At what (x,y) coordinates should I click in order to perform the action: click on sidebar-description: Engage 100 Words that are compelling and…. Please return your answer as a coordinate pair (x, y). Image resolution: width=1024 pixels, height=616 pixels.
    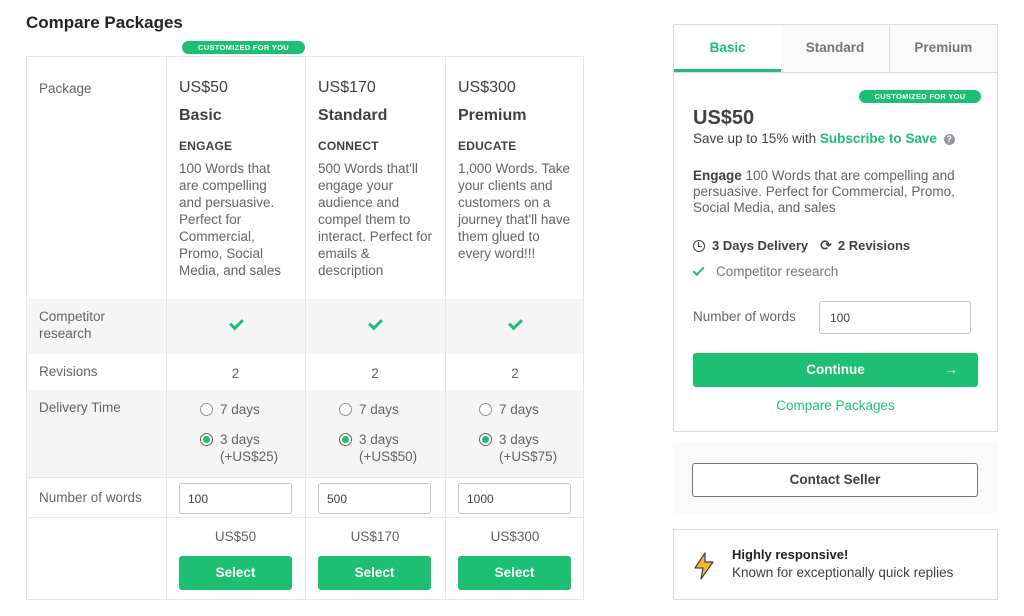
    Looking at the image, I should click on (824, 191).